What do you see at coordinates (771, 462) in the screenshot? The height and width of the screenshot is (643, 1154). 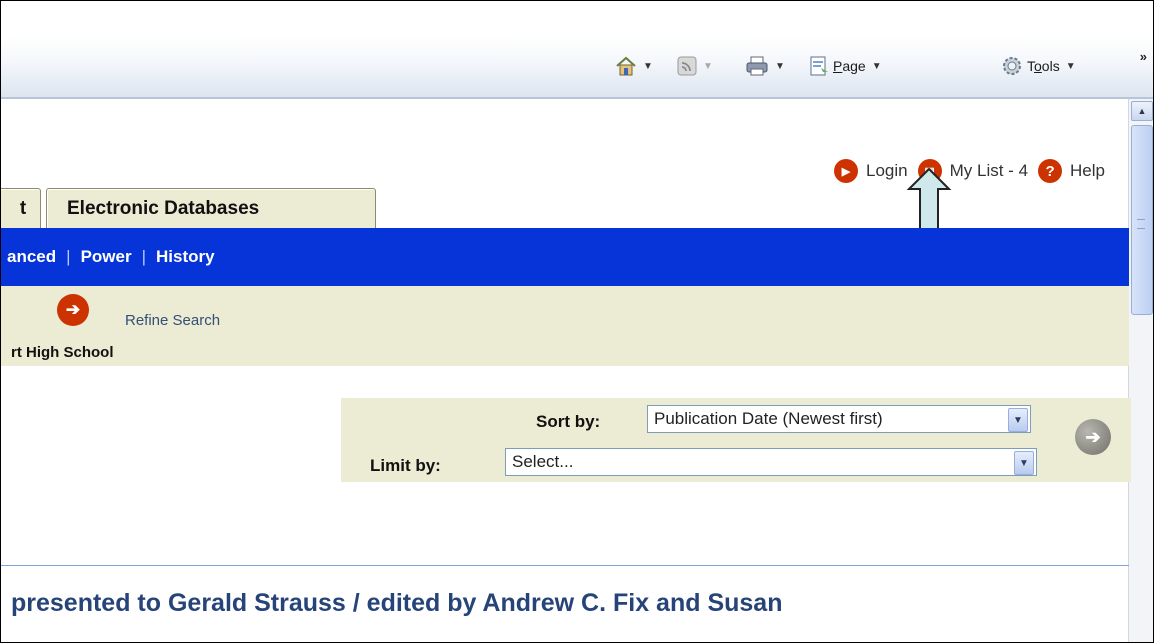 I see `limit-by-select: Select... ▼` at bounding box center [771, 462].